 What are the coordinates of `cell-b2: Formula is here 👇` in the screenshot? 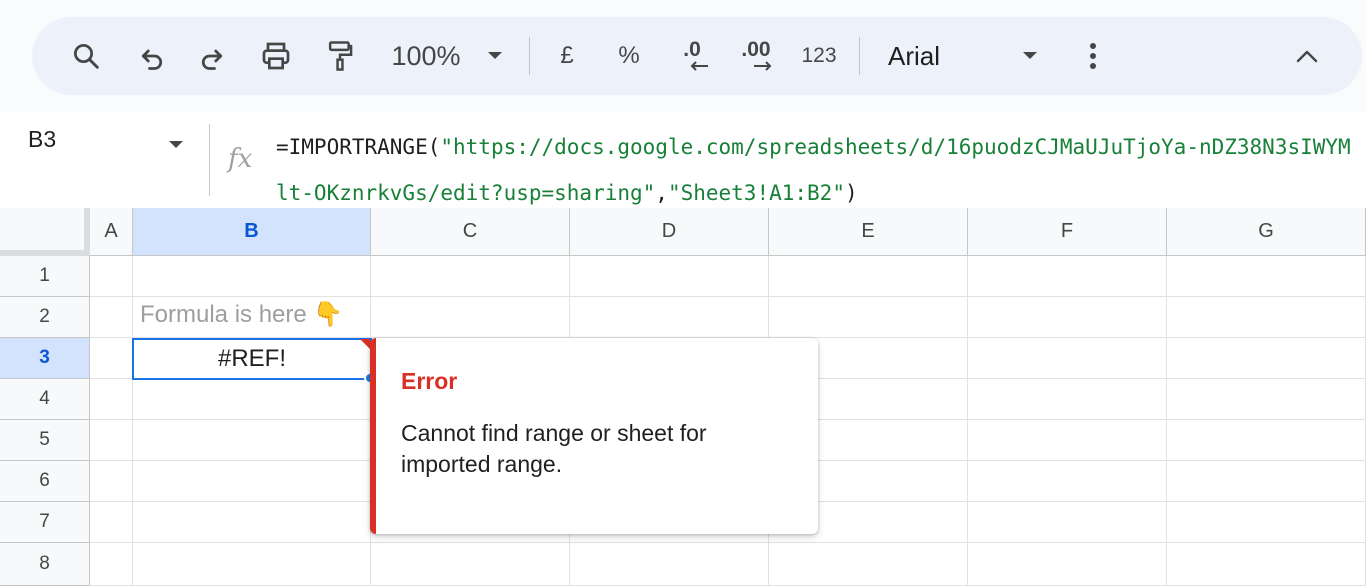 It's located at (241, 314).